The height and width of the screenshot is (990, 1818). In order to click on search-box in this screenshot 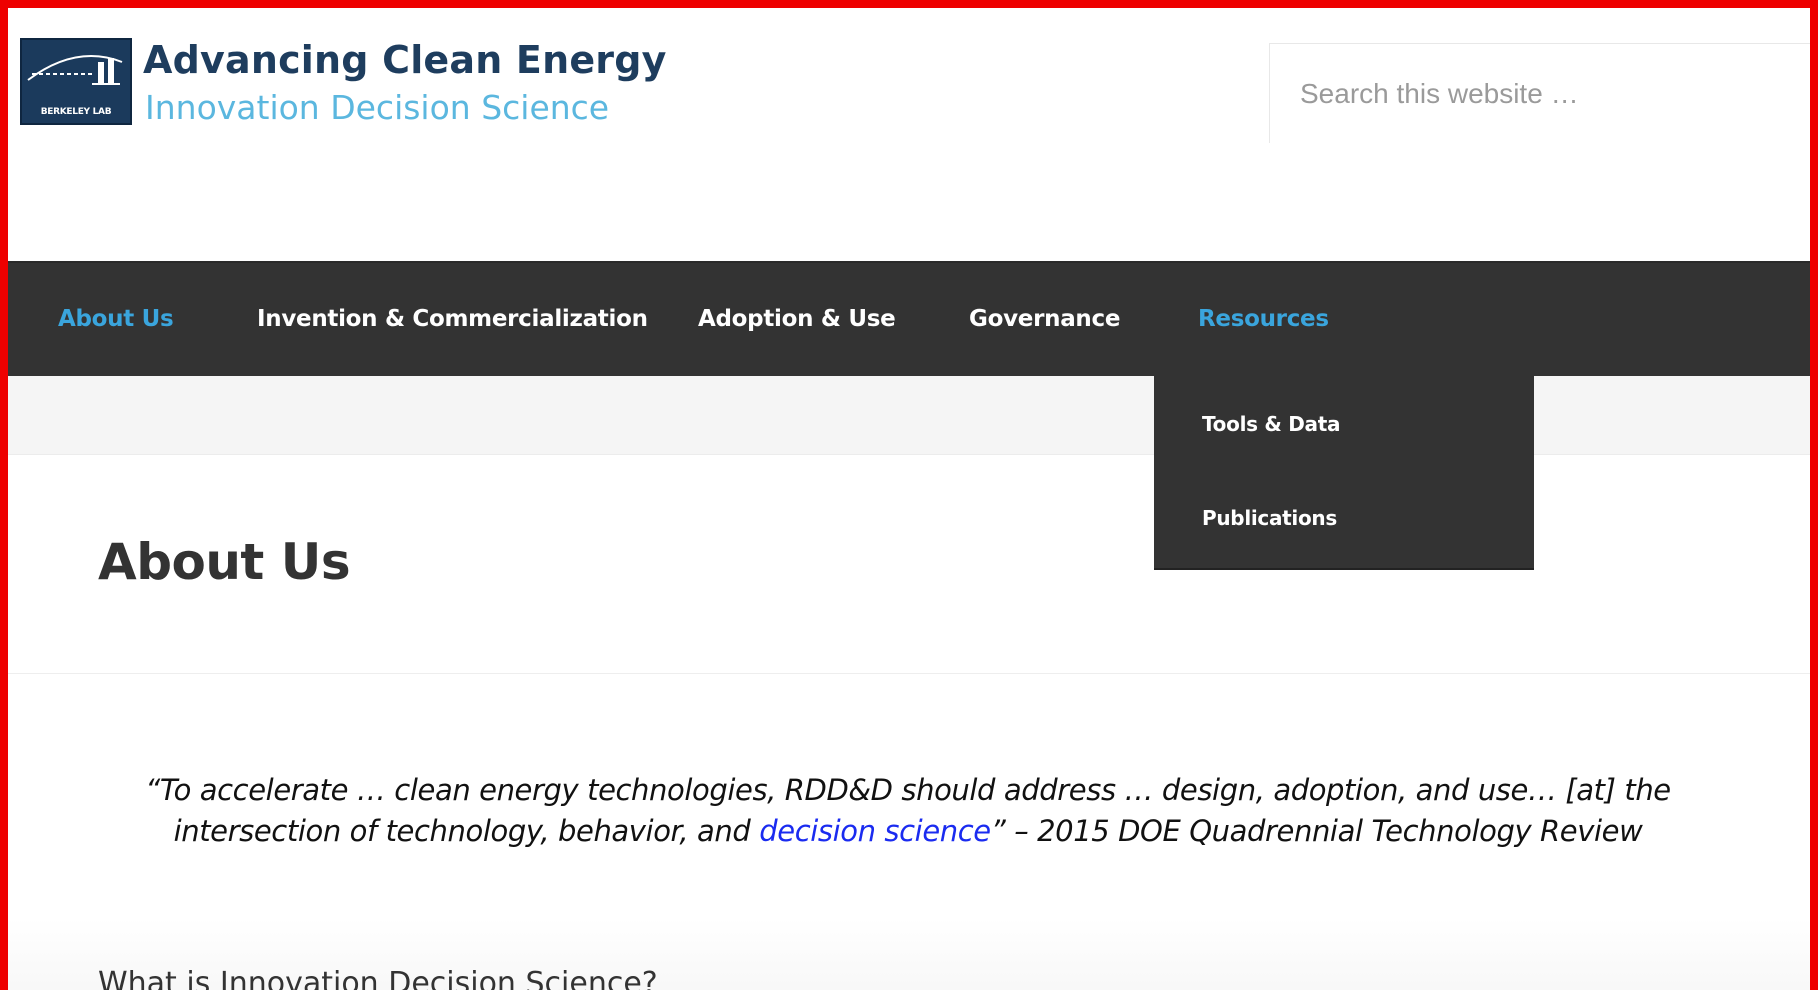, I will do `click(1539, 93)`.